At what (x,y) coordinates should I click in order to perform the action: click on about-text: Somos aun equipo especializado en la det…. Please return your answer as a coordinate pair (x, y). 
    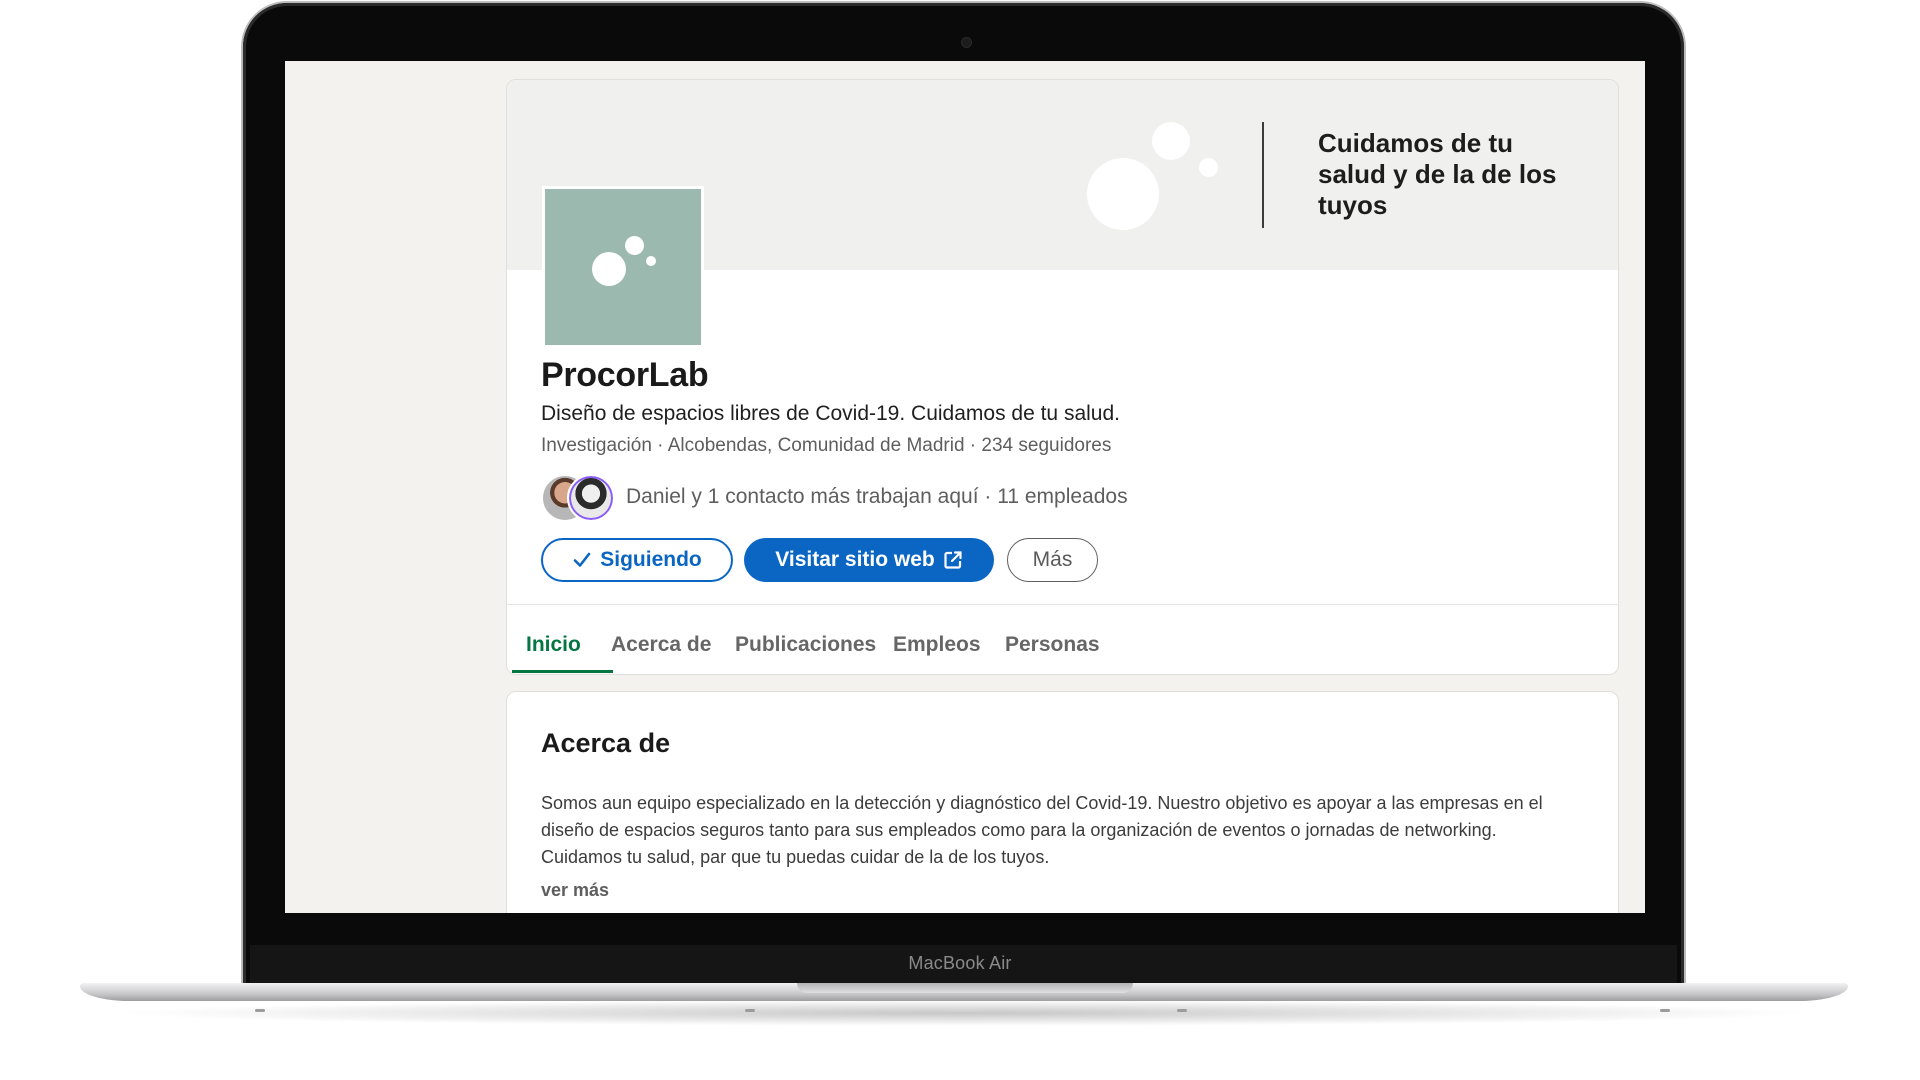
    Looking at the image, I should click on (1042, 830).